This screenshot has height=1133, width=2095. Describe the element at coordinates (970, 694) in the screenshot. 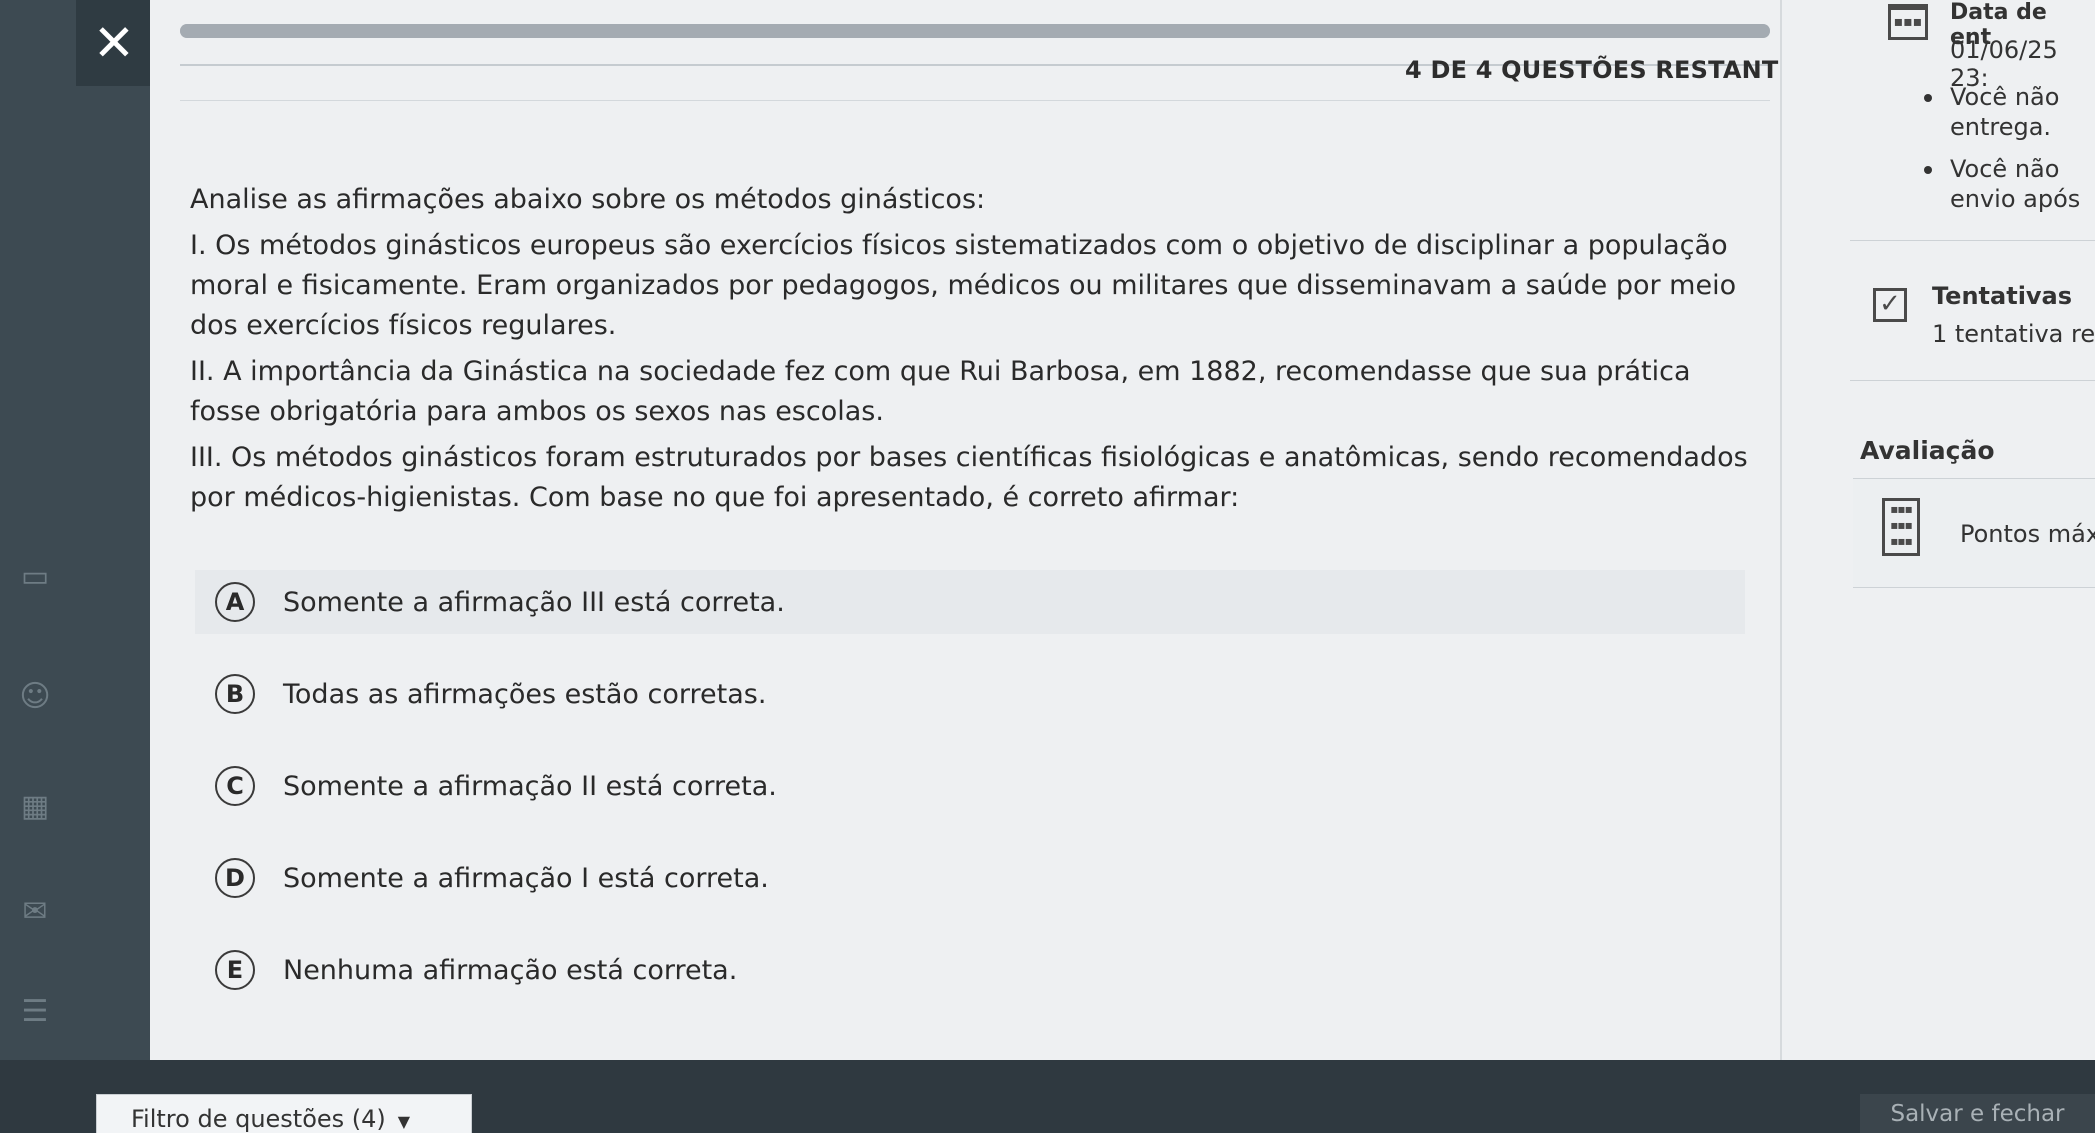

I see `option-b: B Todas as afirmações estão corretas.` at that location.